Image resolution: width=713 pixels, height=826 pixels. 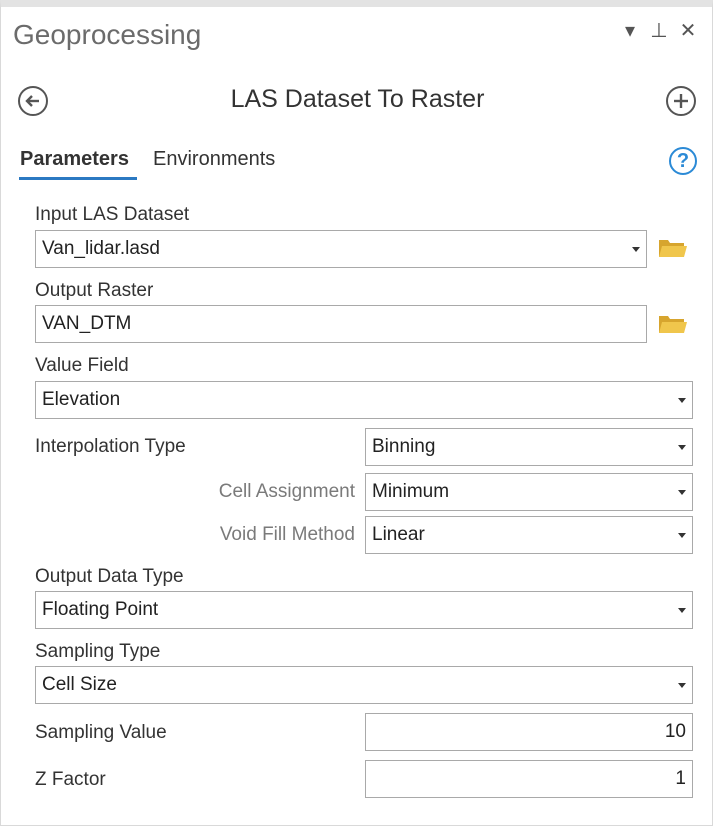 I want to click on cell-assignment-label: Cell Assignment, so click(x=286, y=491).